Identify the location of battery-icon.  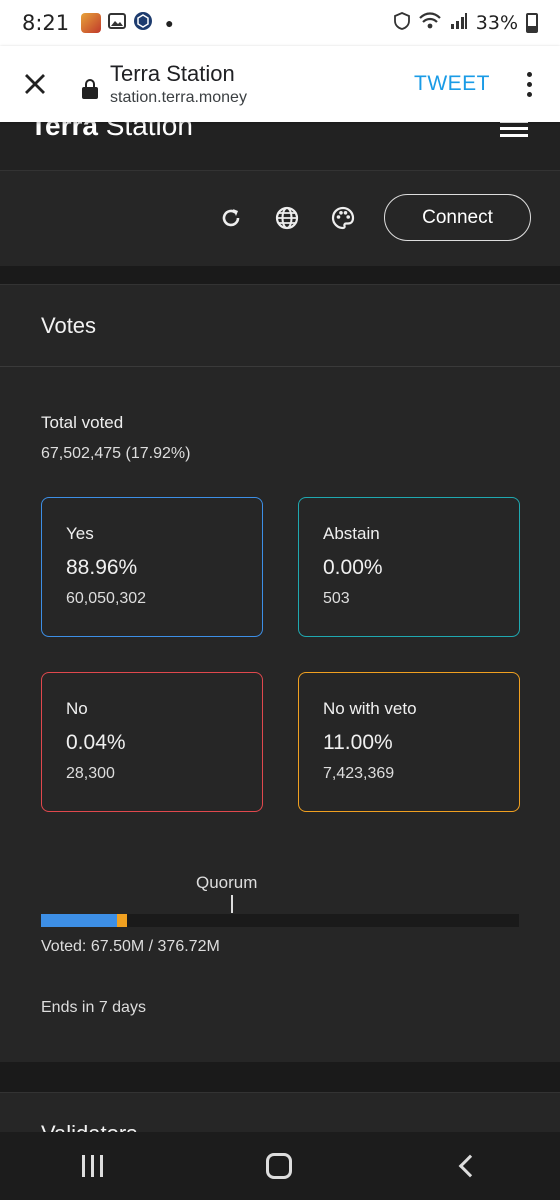
(532, 23).